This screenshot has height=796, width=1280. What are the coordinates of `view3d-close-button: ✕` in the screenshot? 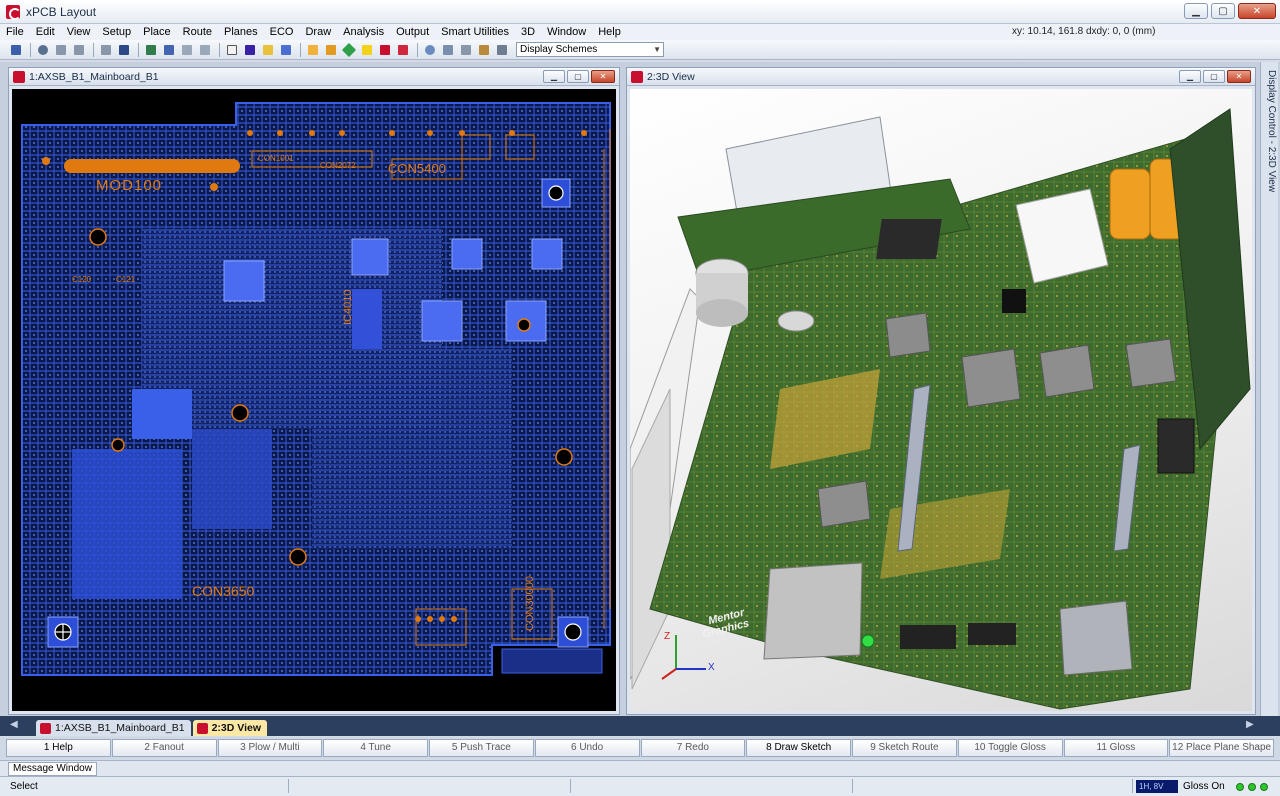 It's located at (1239, 76).